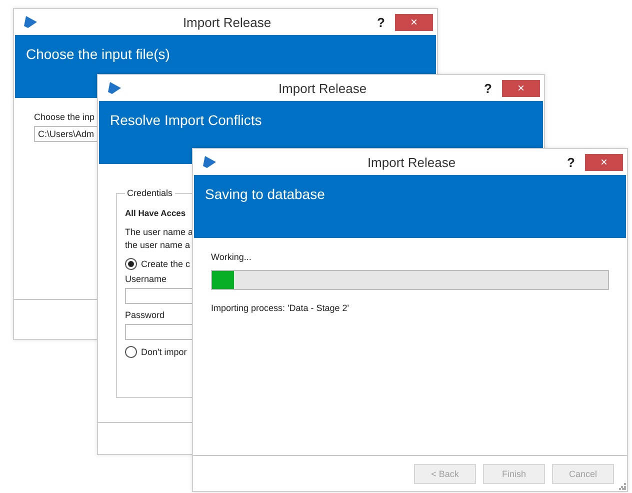 This screenshot has height=493, width=632. I want to click on resize-grip-icon, so click(622, 486).